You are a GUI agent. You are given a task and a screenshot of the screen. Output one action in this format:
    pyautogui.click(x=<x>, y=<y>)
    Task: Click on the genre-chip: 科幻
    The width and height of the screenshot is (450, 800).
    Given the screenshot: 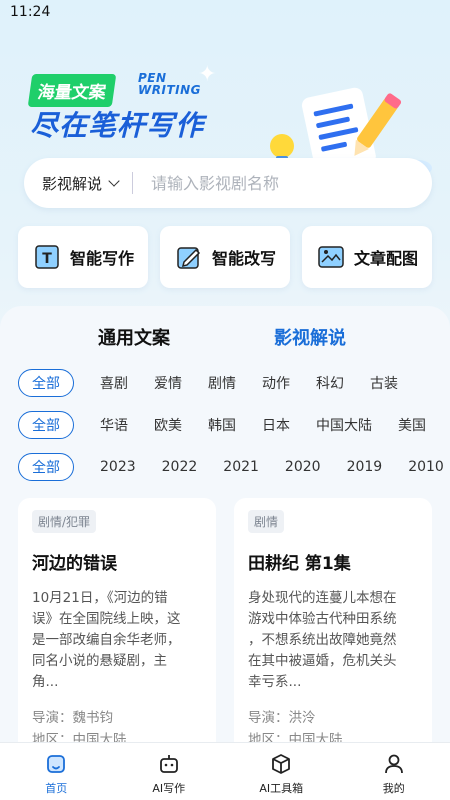 What is the action you would take?
    pyautogui.click(x=330, y=383)
    